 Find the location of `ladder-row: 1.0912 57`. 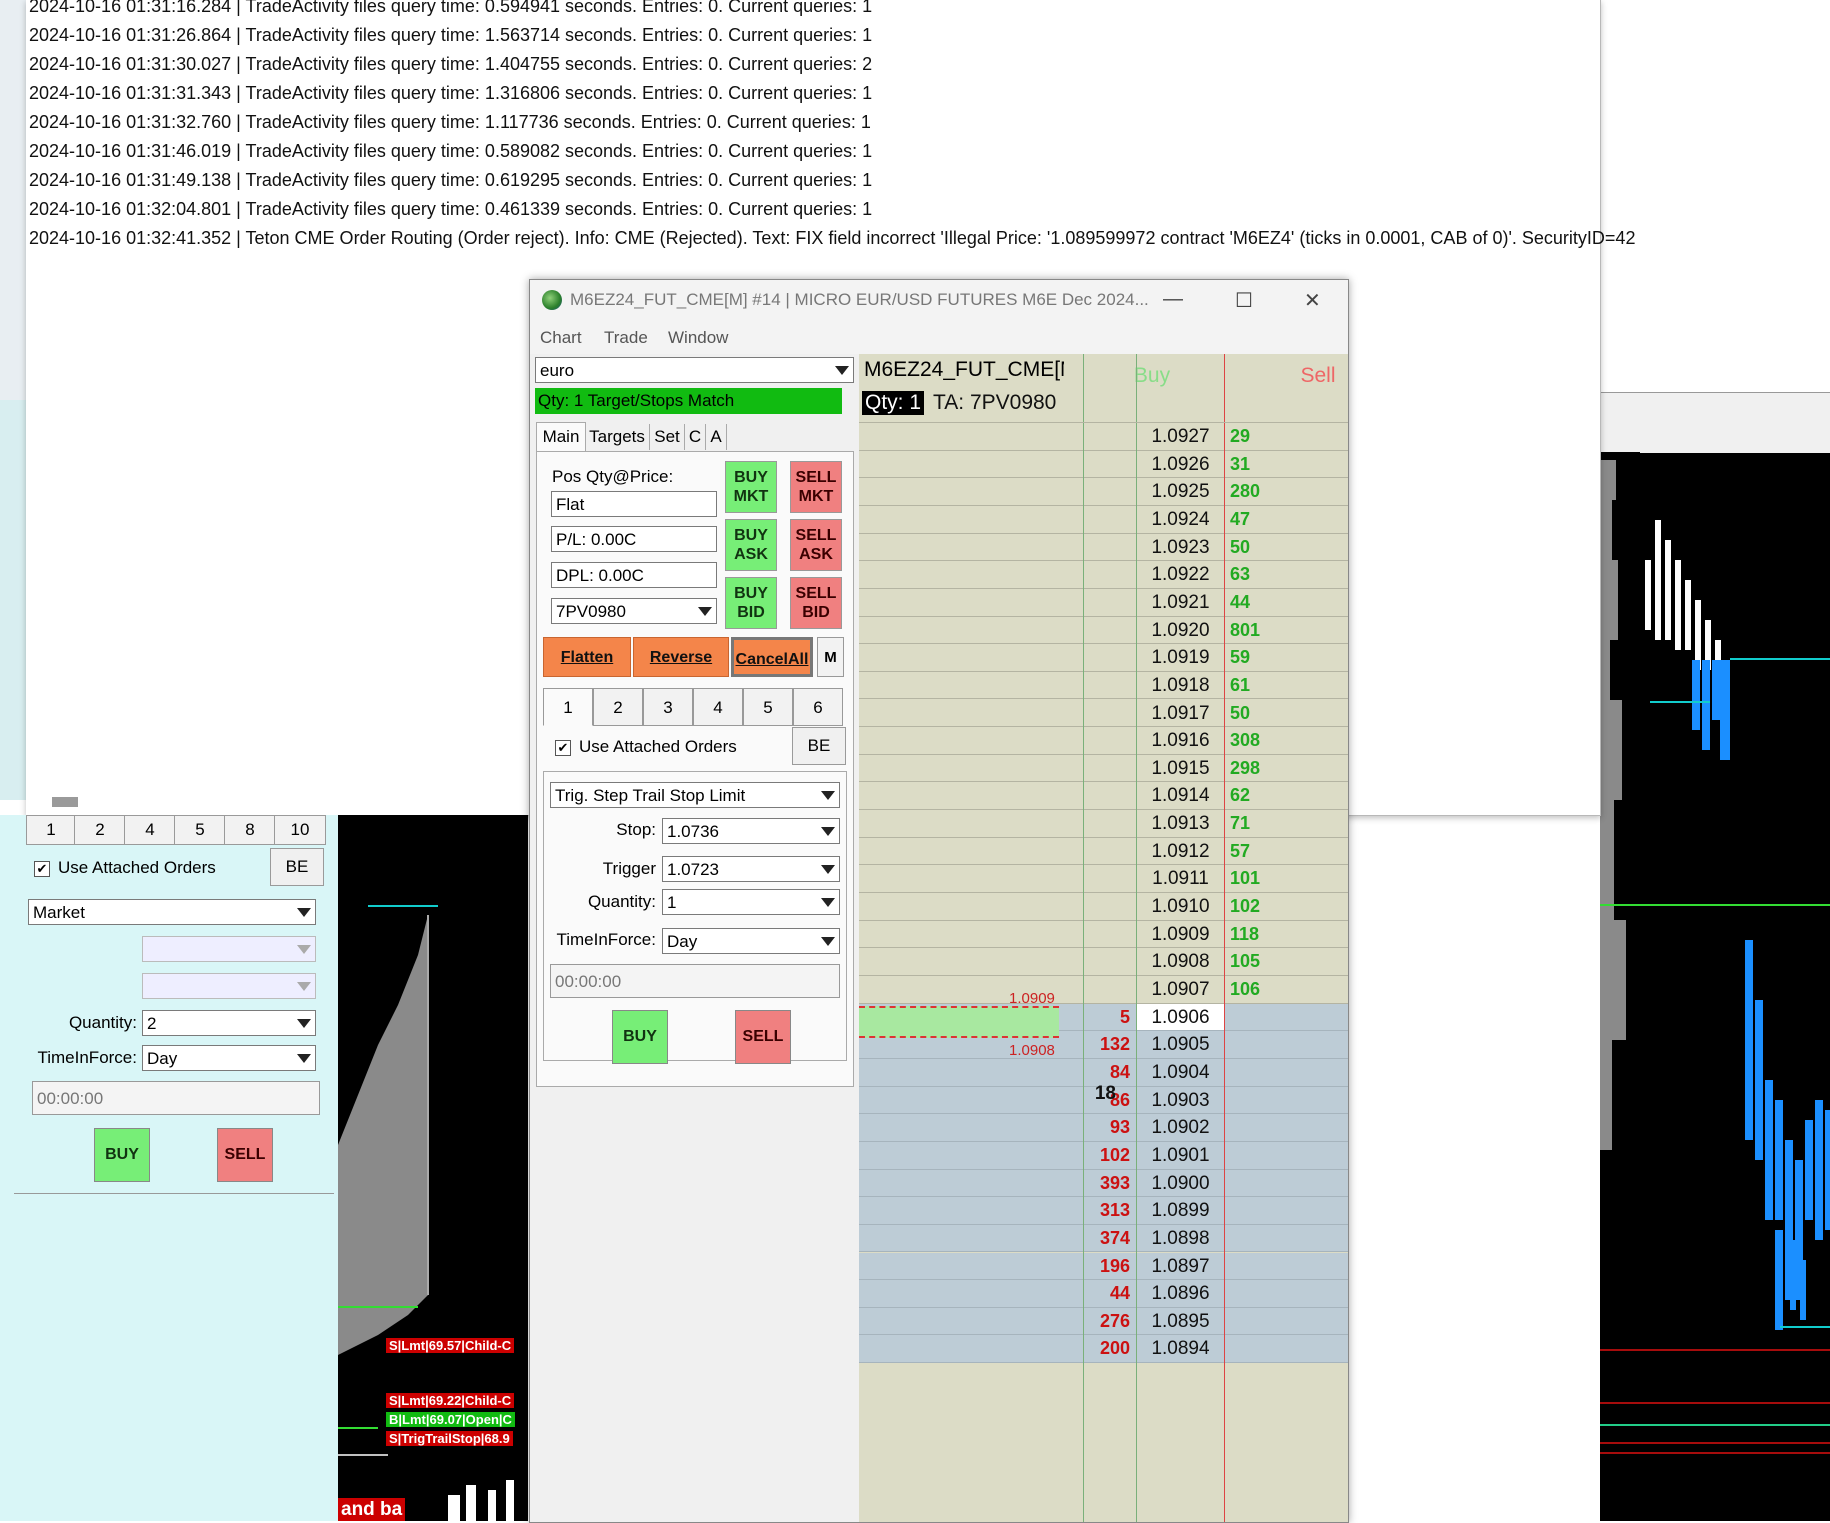

ladder-row: 1.0912 57 is located at coordinates (1103, 852).